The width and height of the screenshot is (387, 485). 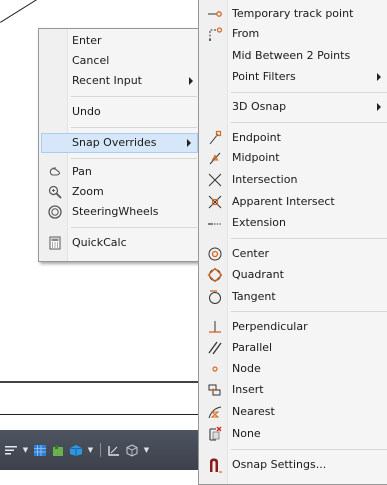 What do you see at coordinates (293, 348) in the screenshot?
I see `menu-item-parallel: Parallel` at bounding box center [293, 348].